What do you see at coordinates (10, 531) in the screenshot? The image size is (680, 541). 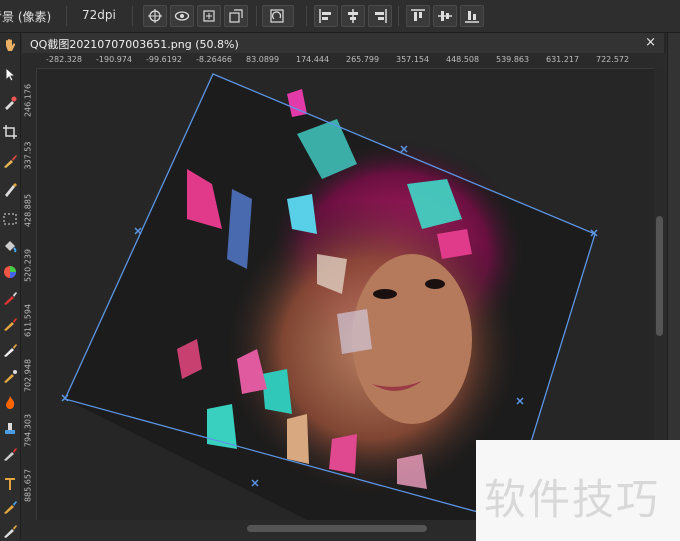 I see `shape2-icon` at bounding box center [10, 531].